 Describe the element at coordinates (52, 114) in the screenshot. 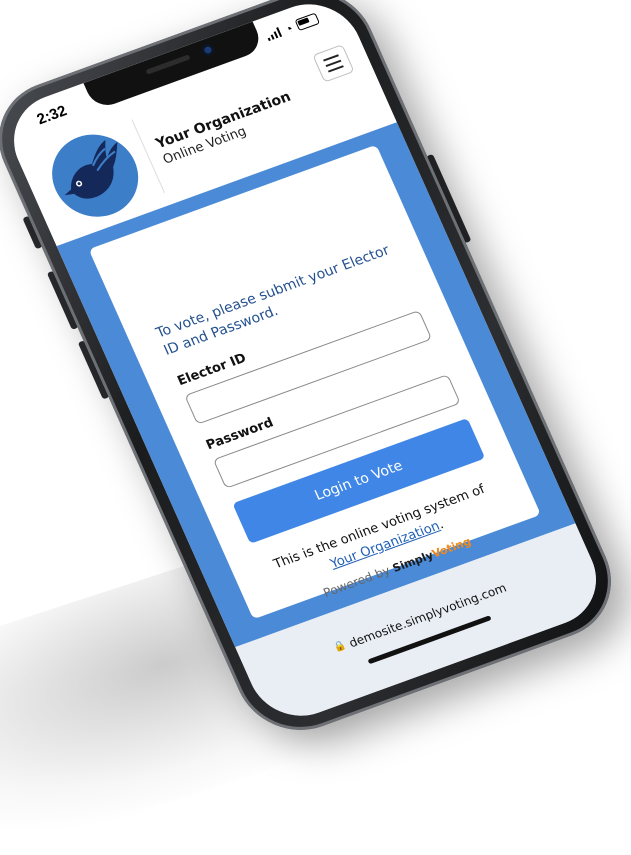

I see `status-time: 2:32` at that location.